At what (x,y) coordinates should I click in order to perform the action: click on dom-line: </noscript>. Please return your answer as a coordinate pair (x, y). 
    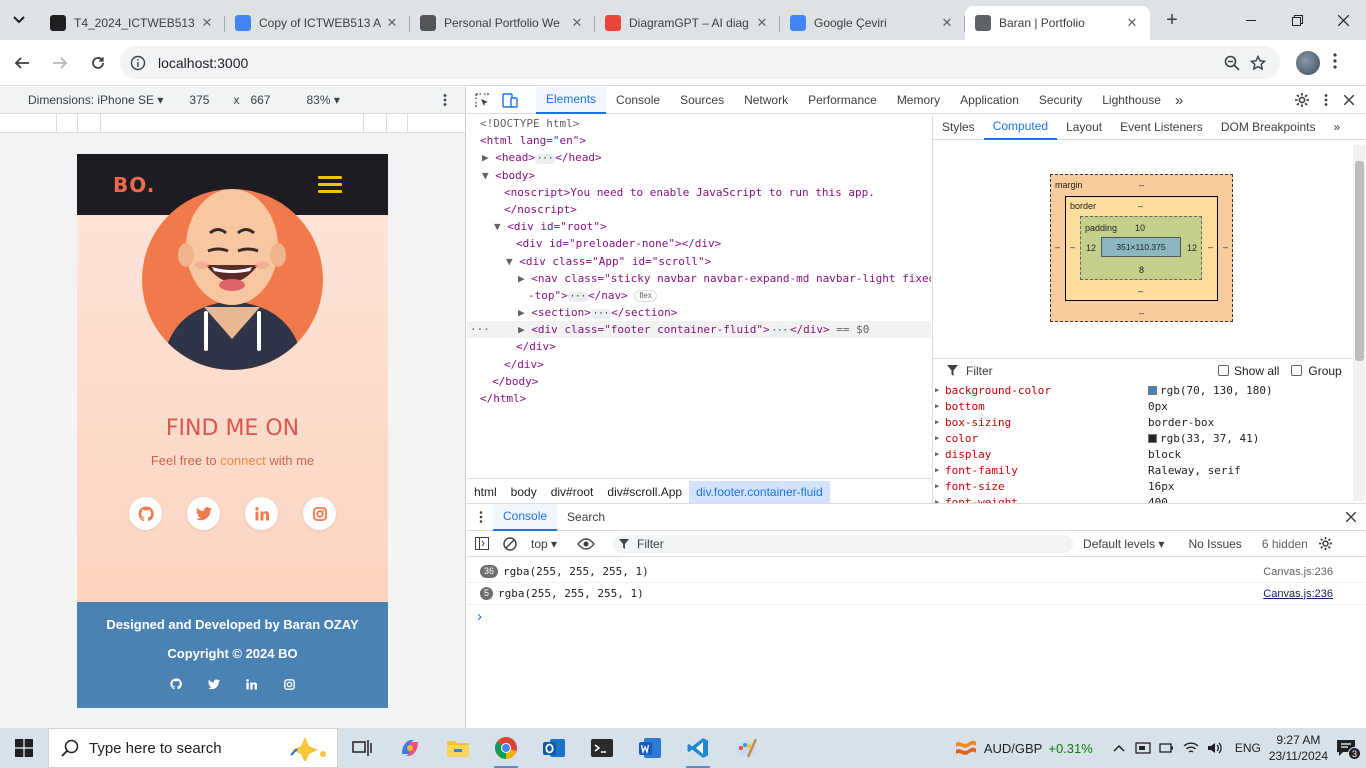
    Looking at the image, I should click on (699, 209).